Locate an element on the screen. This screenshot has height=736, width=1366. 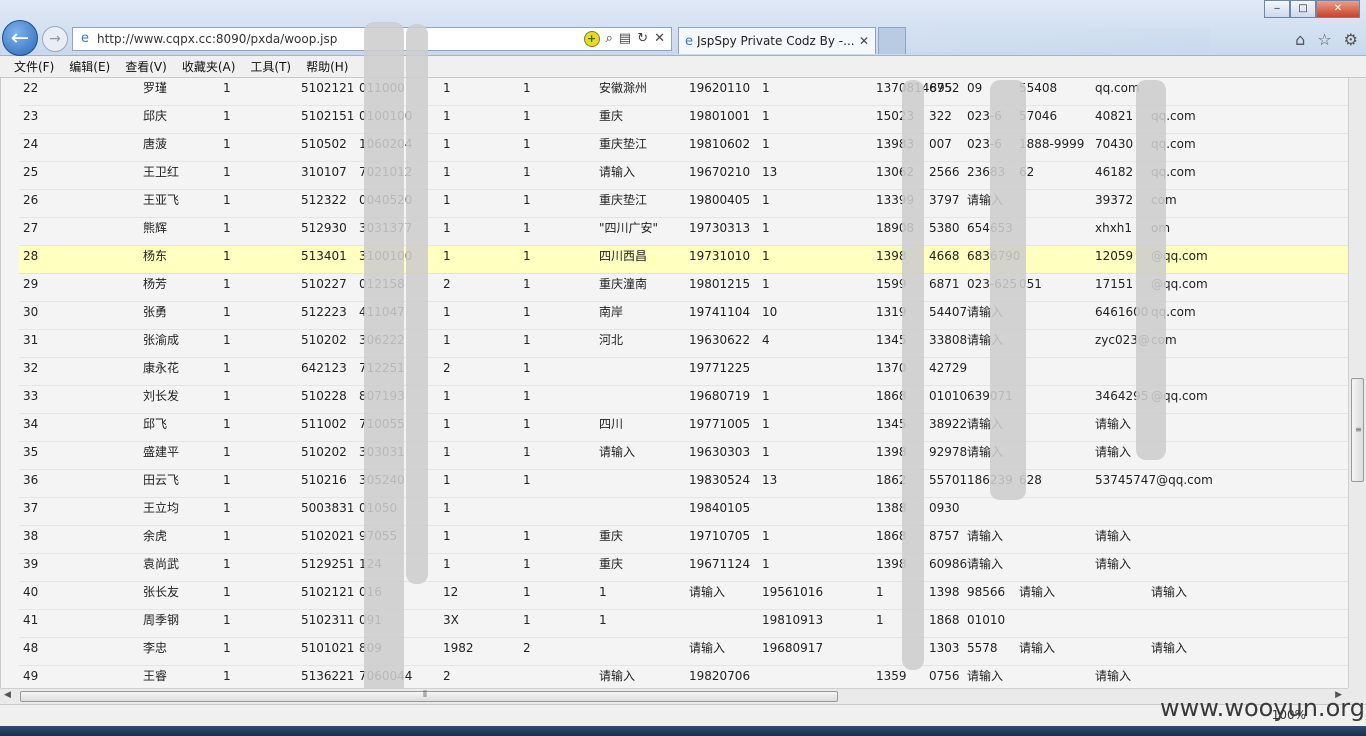
table-cell: 34 is located at coordinates (31, 424).